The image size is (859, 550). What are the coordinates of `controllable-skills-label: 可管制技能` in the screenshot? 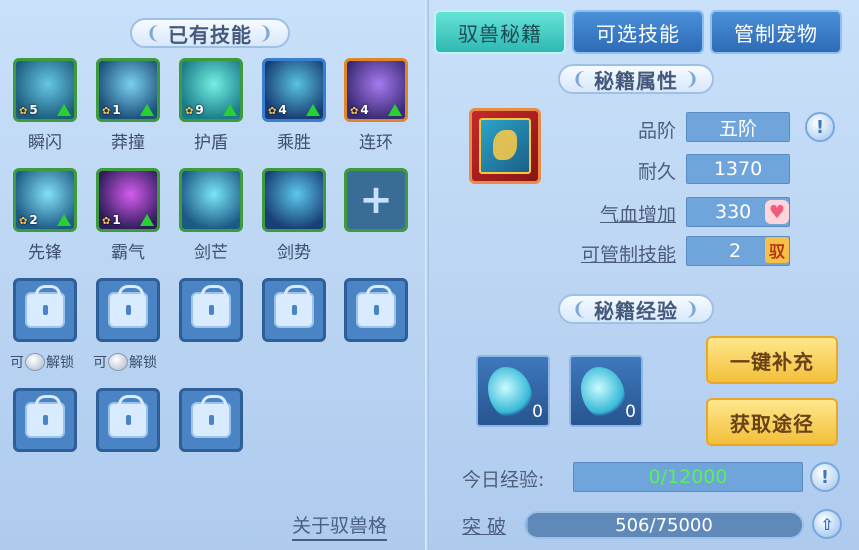 It's located at (616, 253).